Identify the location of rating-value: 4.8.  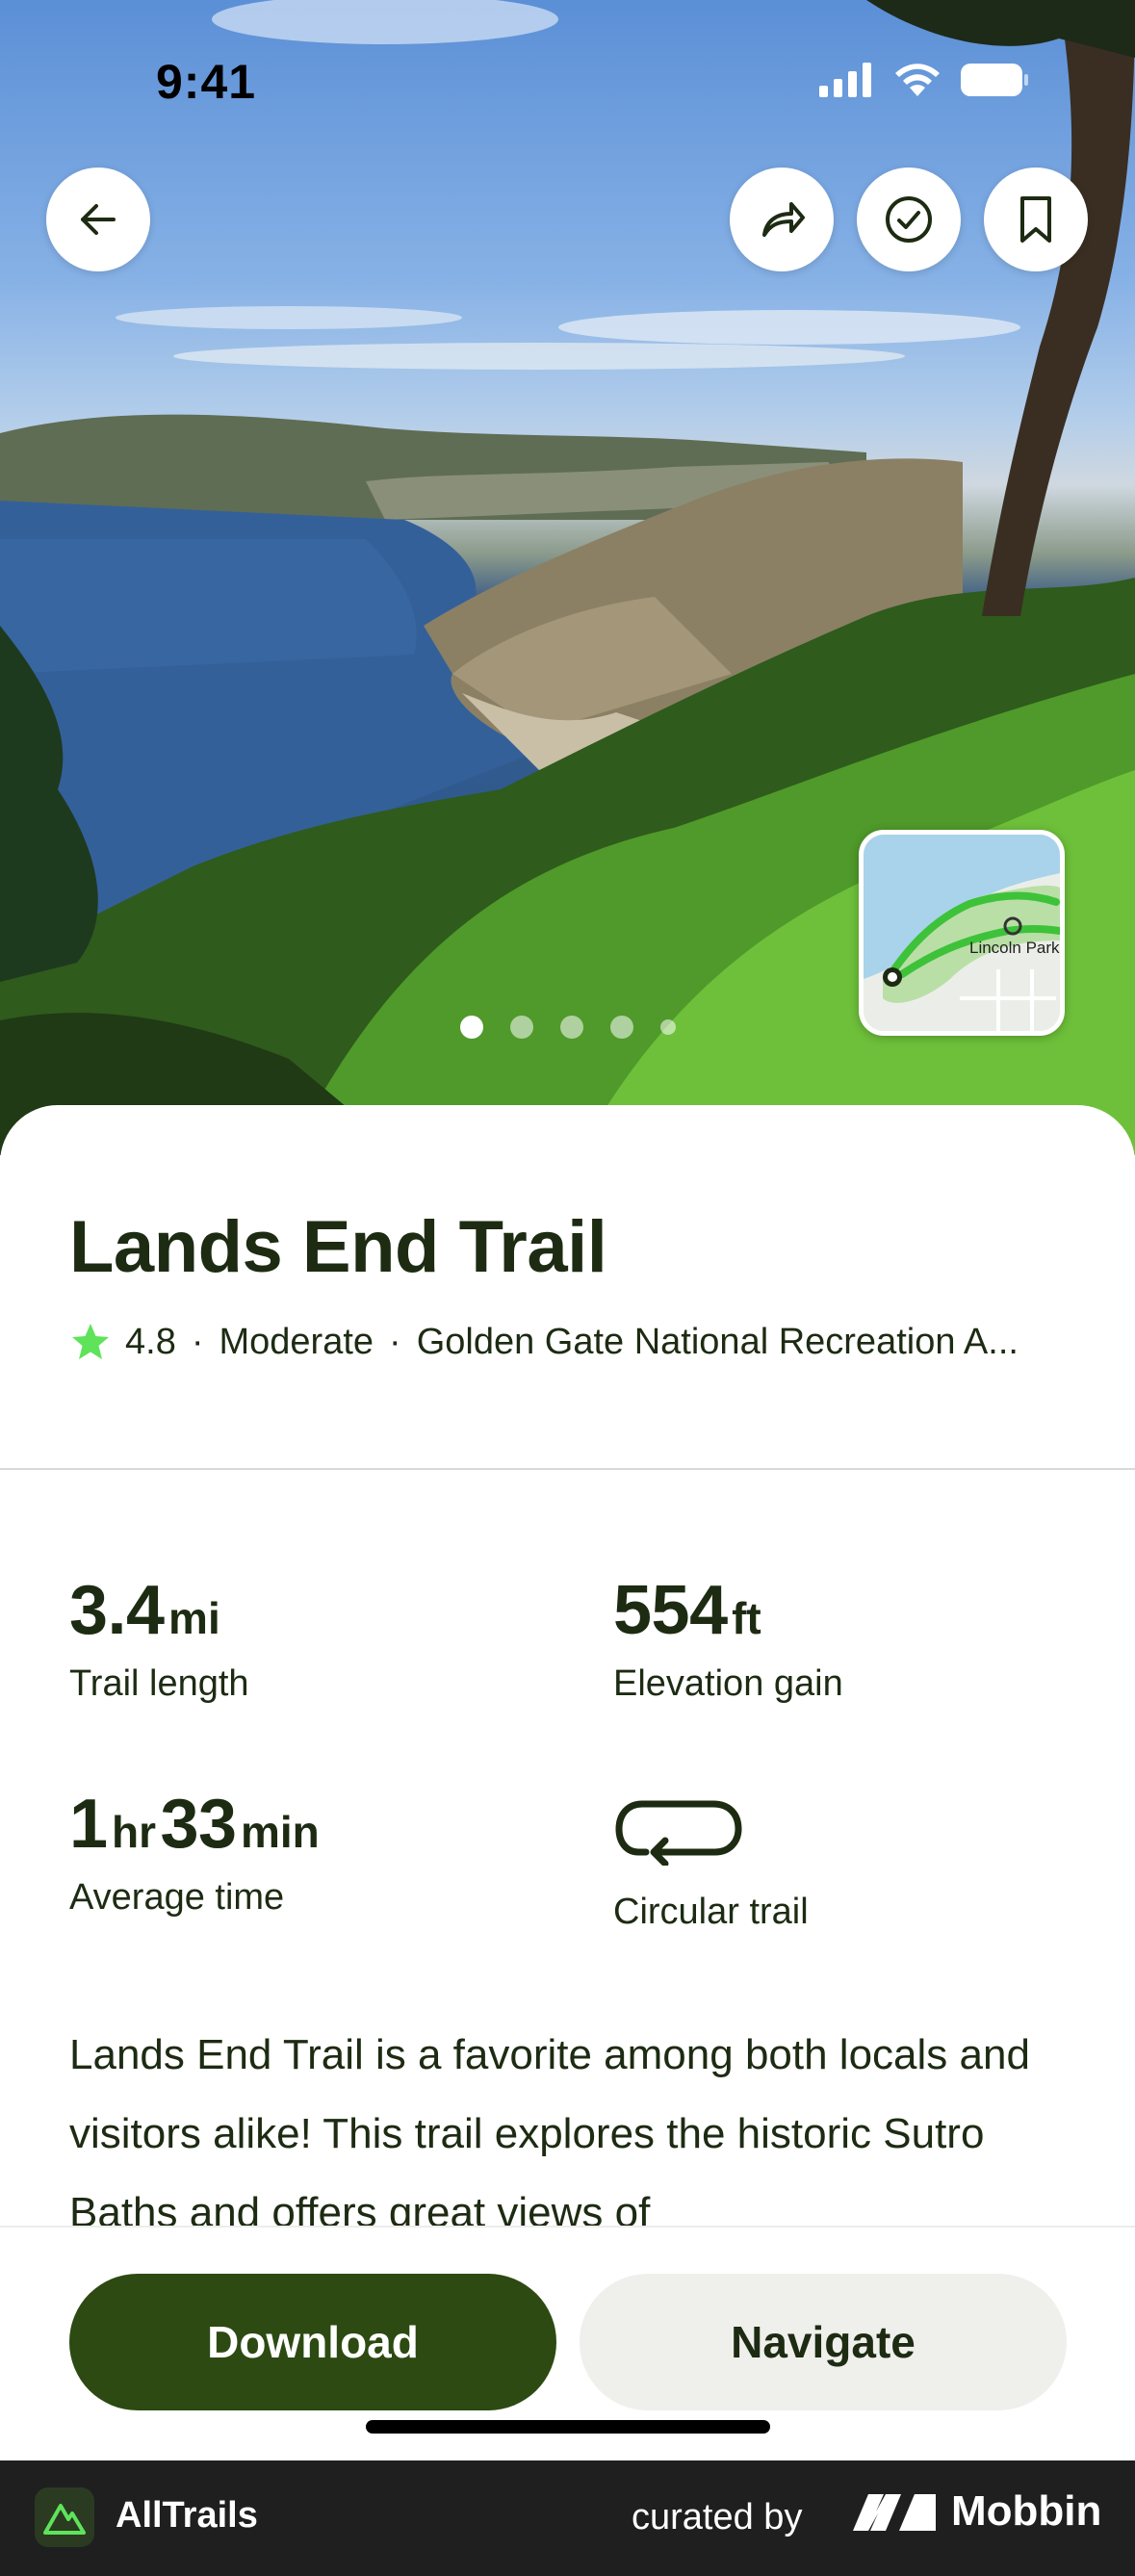
(150, 1342).